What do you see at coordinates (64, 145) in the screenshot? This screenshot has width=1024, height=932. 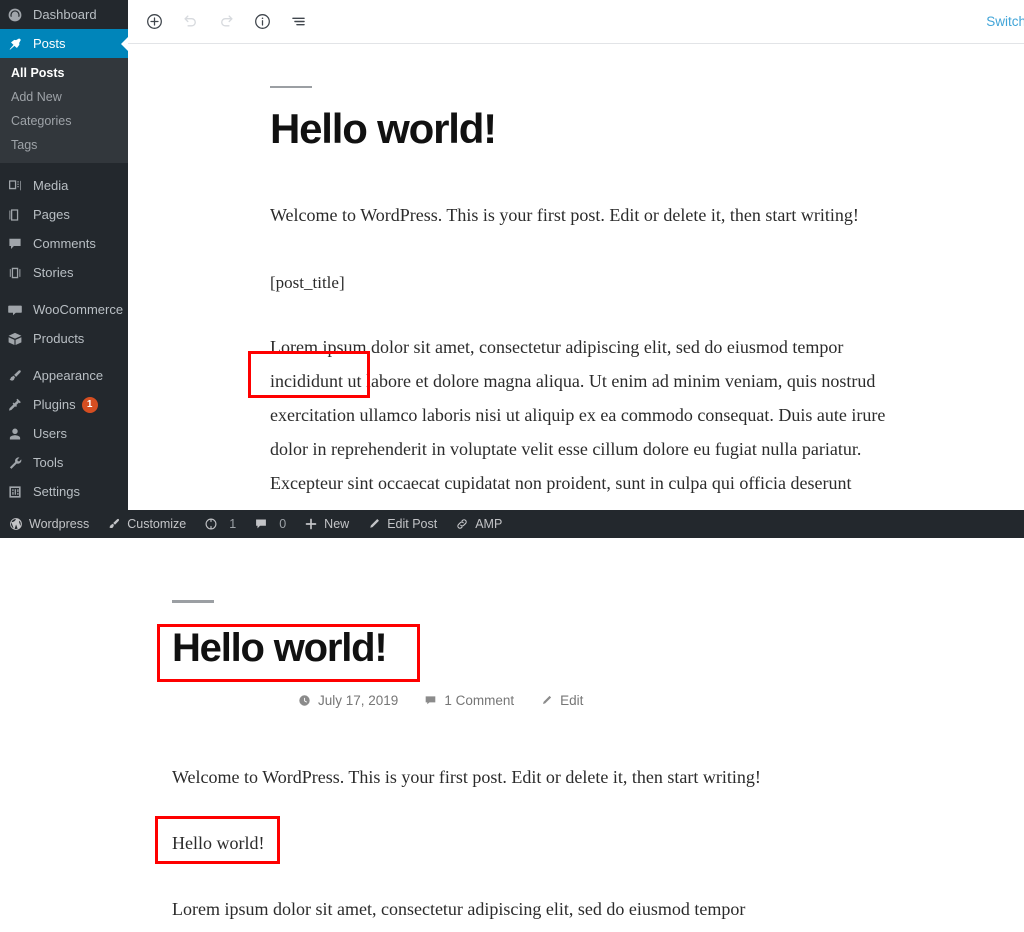 I see `submenu-item-tags: Tags` at bounding box center [64, 145].